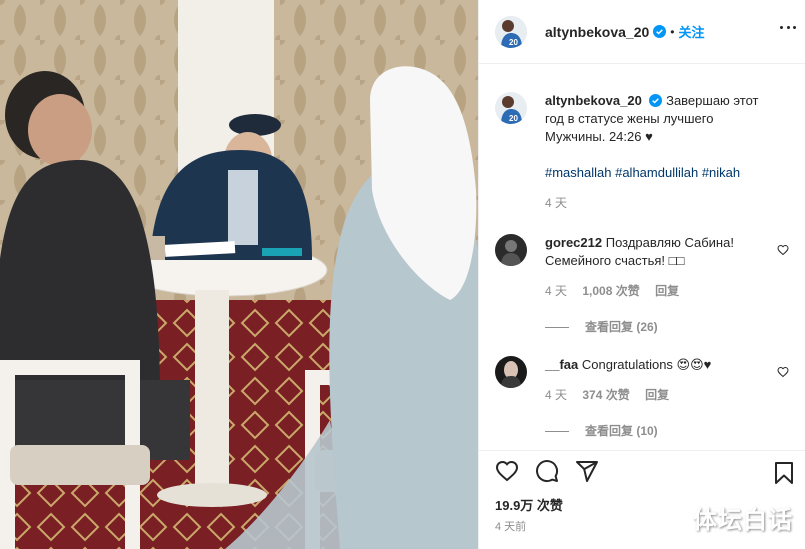 This screenshot has width=805, height=549. What do you see at coordinates (573, 242) in the screenshot?
I see `comment-username: gorec212` at bounding box center [573, 242].